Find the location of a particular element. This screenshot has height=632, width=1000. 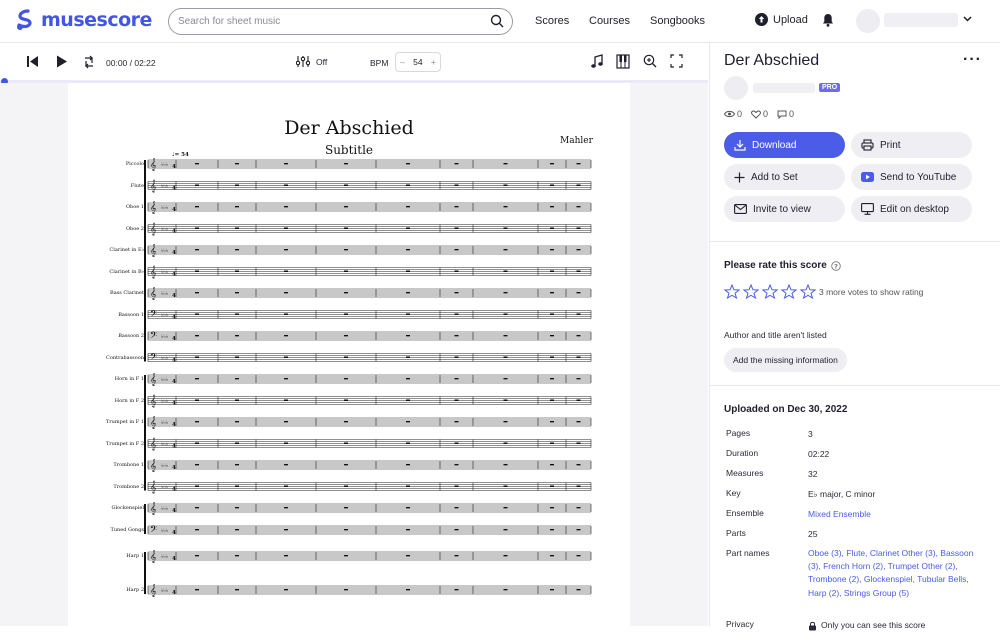

bpm-stepper: – 54 + is located at coordinates (418, 62).